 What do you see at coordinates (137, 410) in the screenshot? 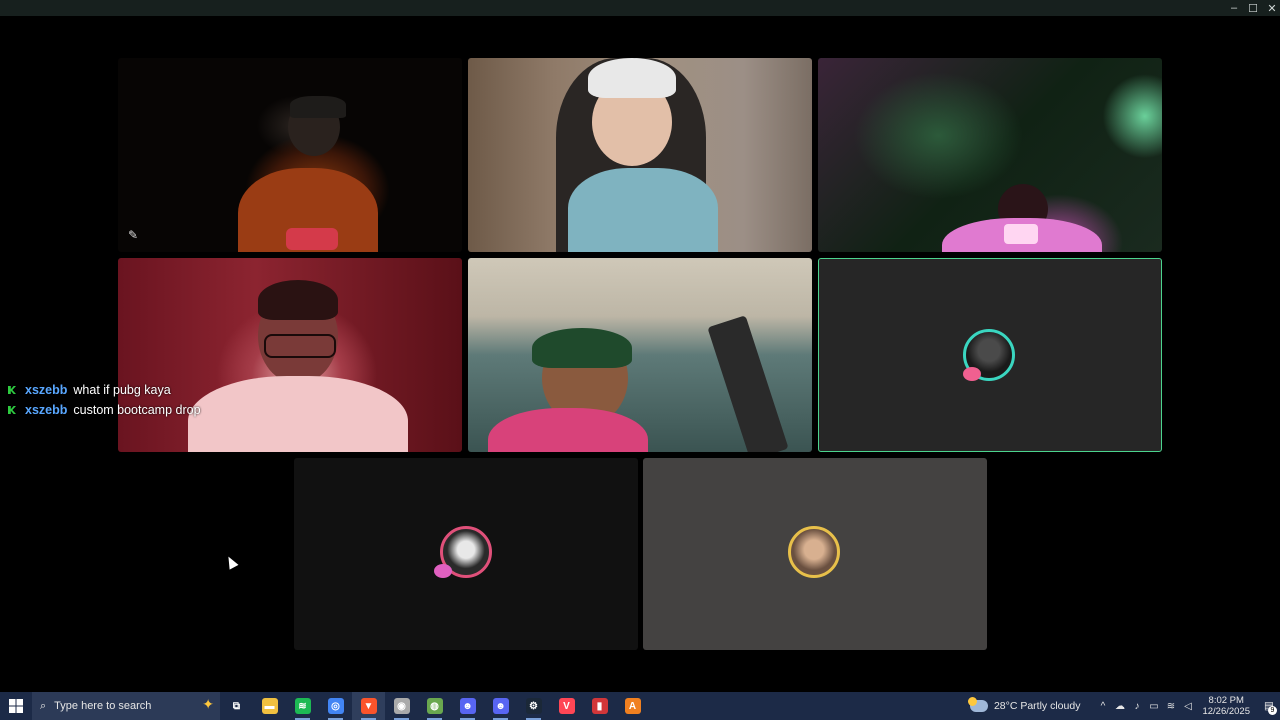
I see `chat-text: custom bootcamp drop` at bounding box center [137, 410].